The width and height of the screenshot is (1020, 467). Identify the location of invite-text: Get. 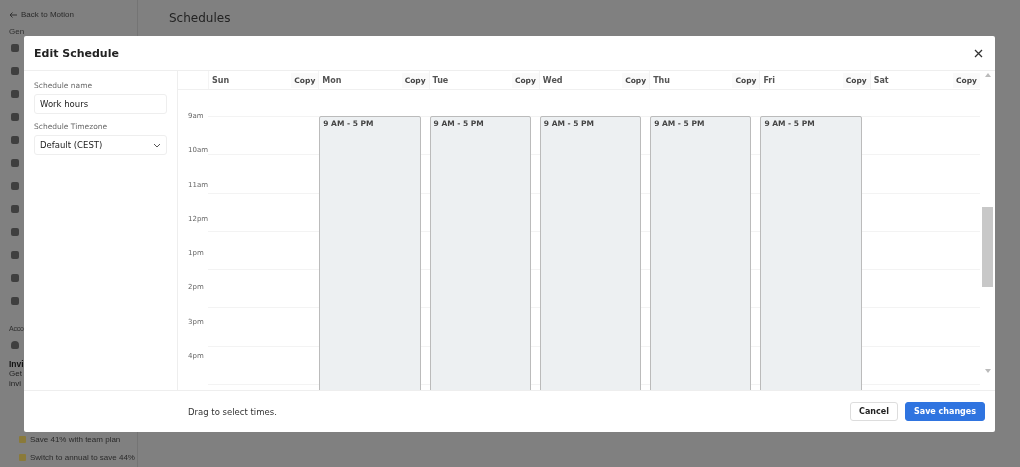
(16, 374).